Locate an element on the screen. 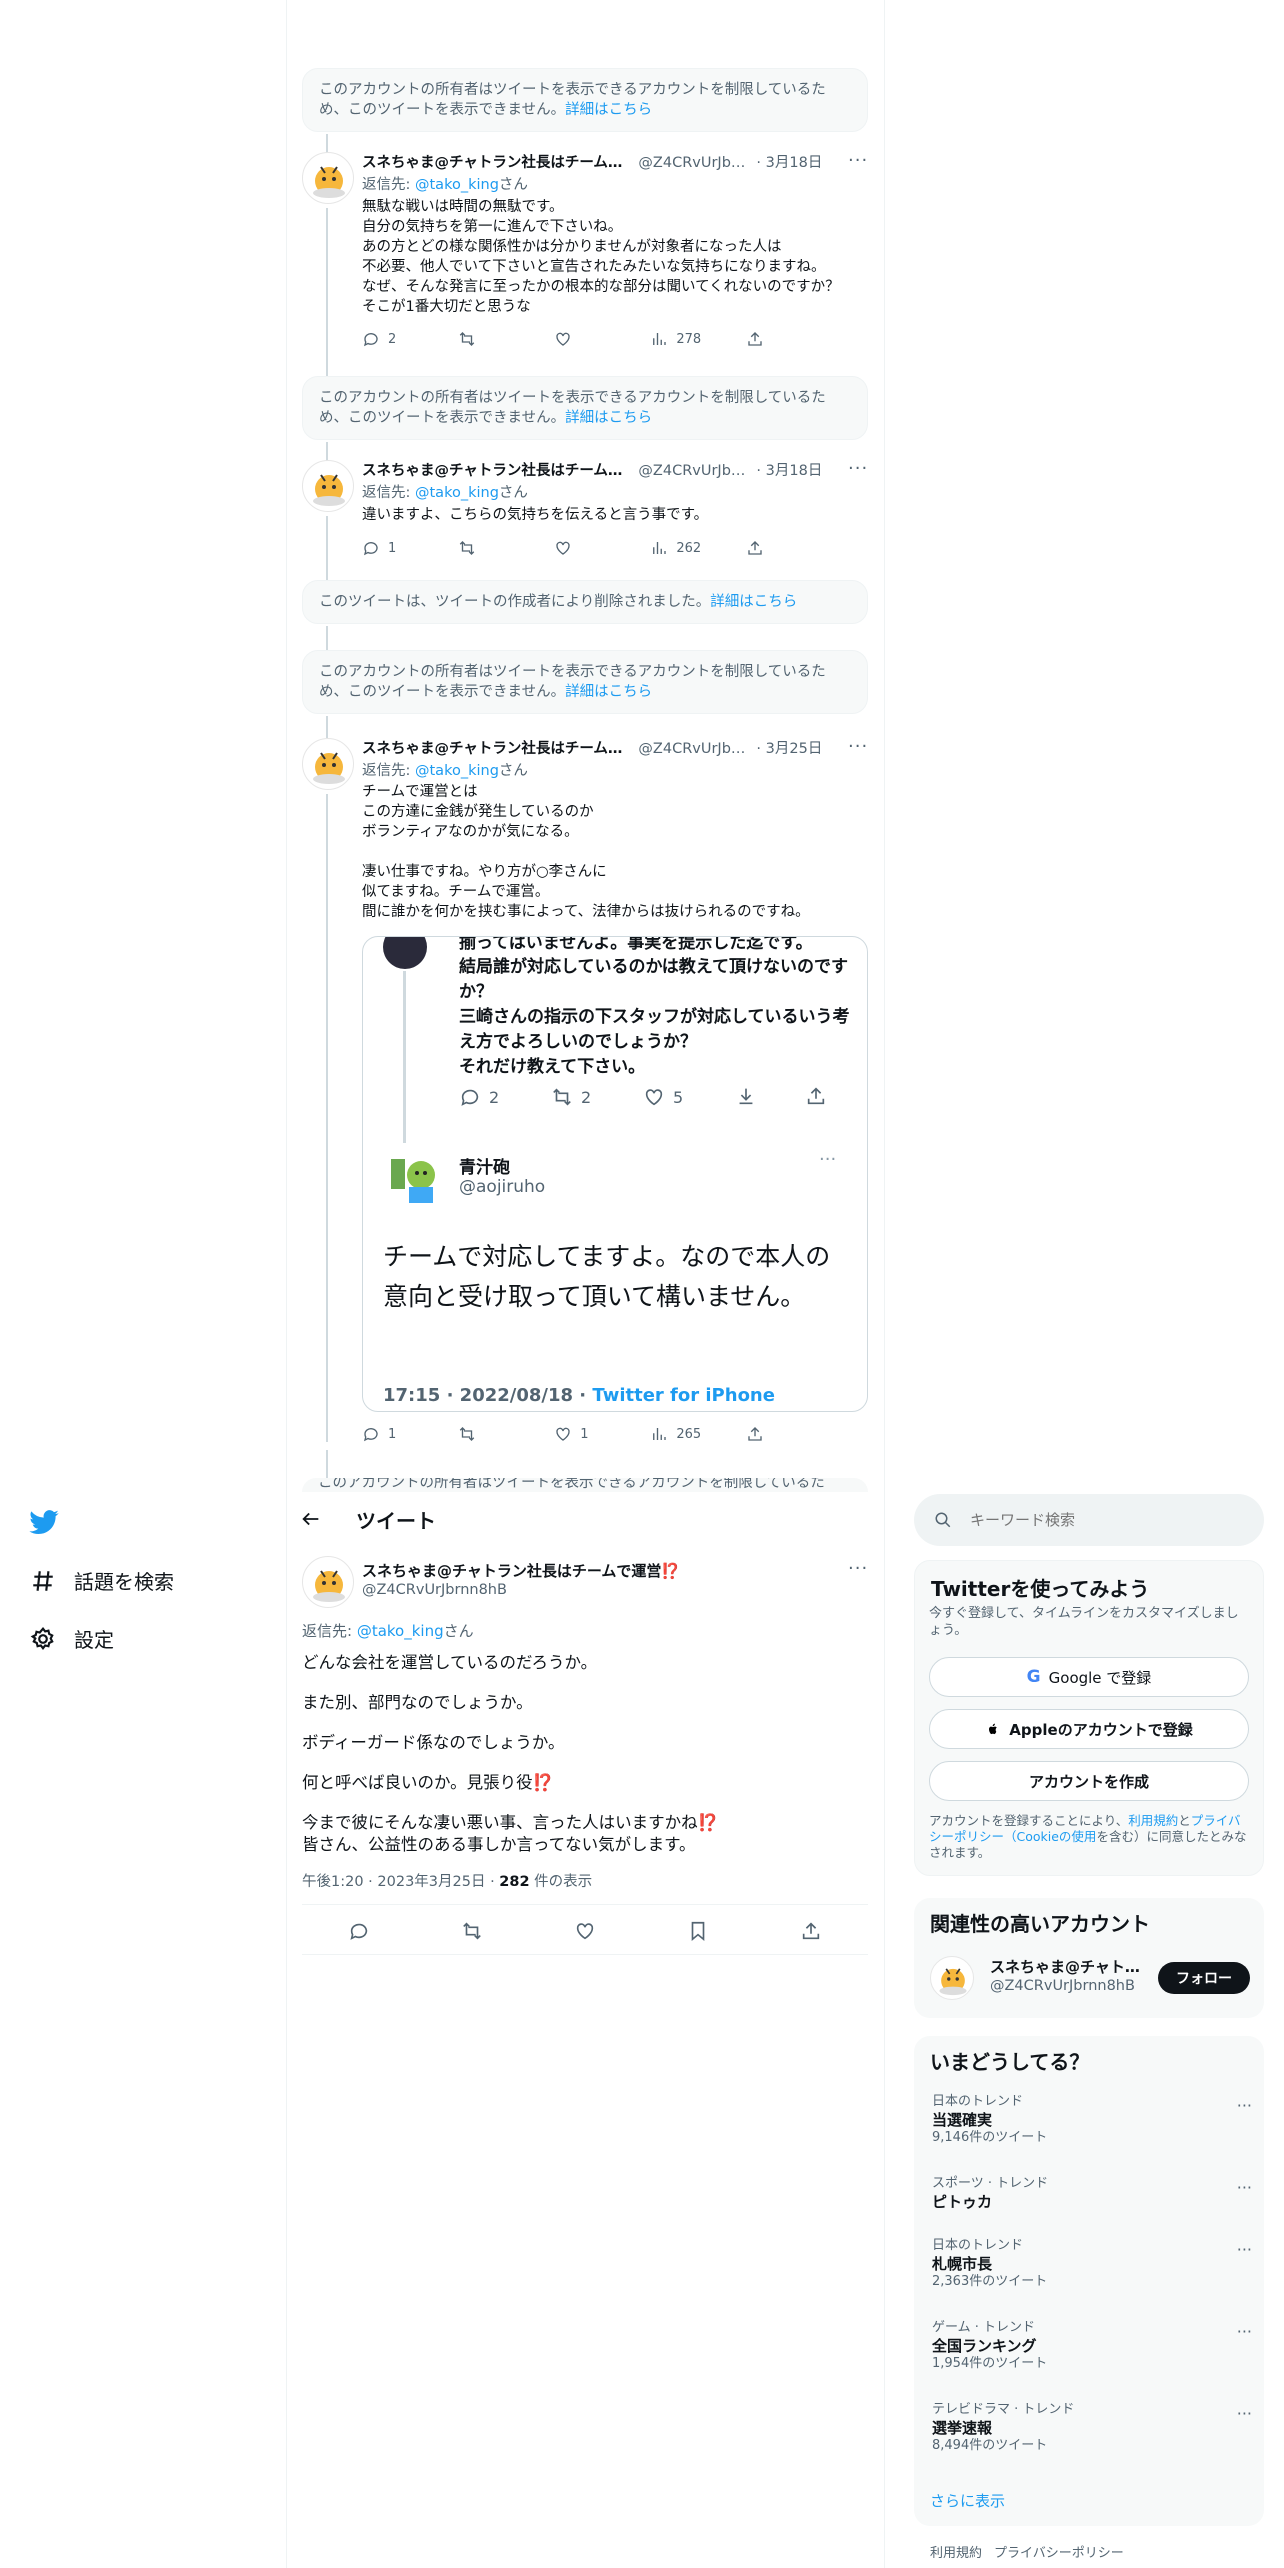 The image size is (1284, 2568). trend-item: 日本のトレンド 当選確実 9,146件のツイート ··· is located at coordinates (1092, 2120).